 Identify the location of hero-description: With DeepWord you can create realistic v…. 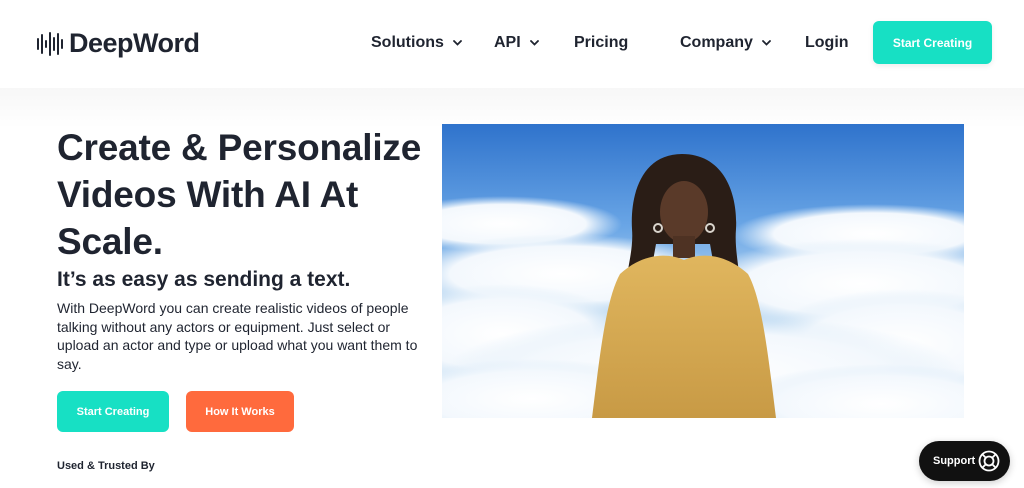
(237, 336).